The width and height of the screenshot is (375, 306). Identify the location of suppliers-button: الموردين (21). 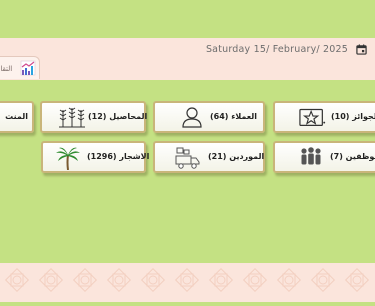
(209, 157).